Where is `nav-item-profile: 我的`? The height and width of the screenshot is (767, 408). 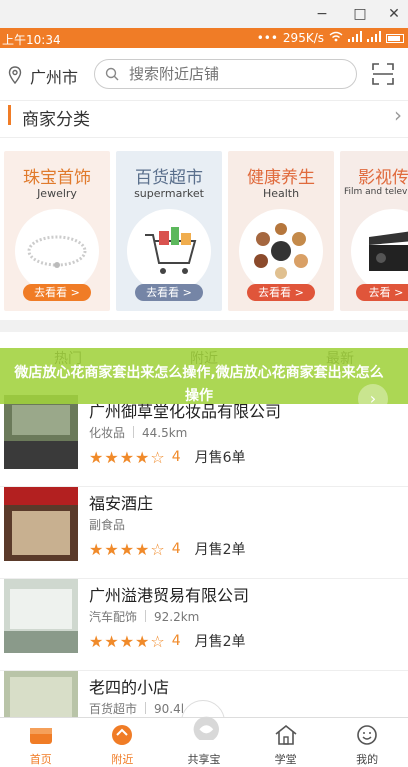
nav-item-profile: 我的 is located at coordinates (367, 742).